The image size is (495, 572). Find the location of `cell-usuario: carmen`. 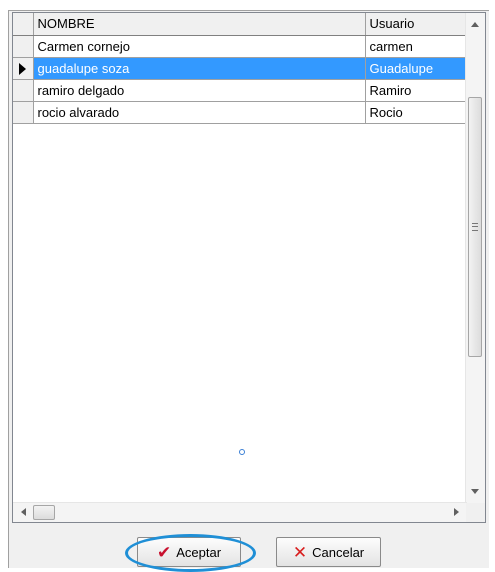

cell-usuario: carmen is located at coordinates (415, 46).